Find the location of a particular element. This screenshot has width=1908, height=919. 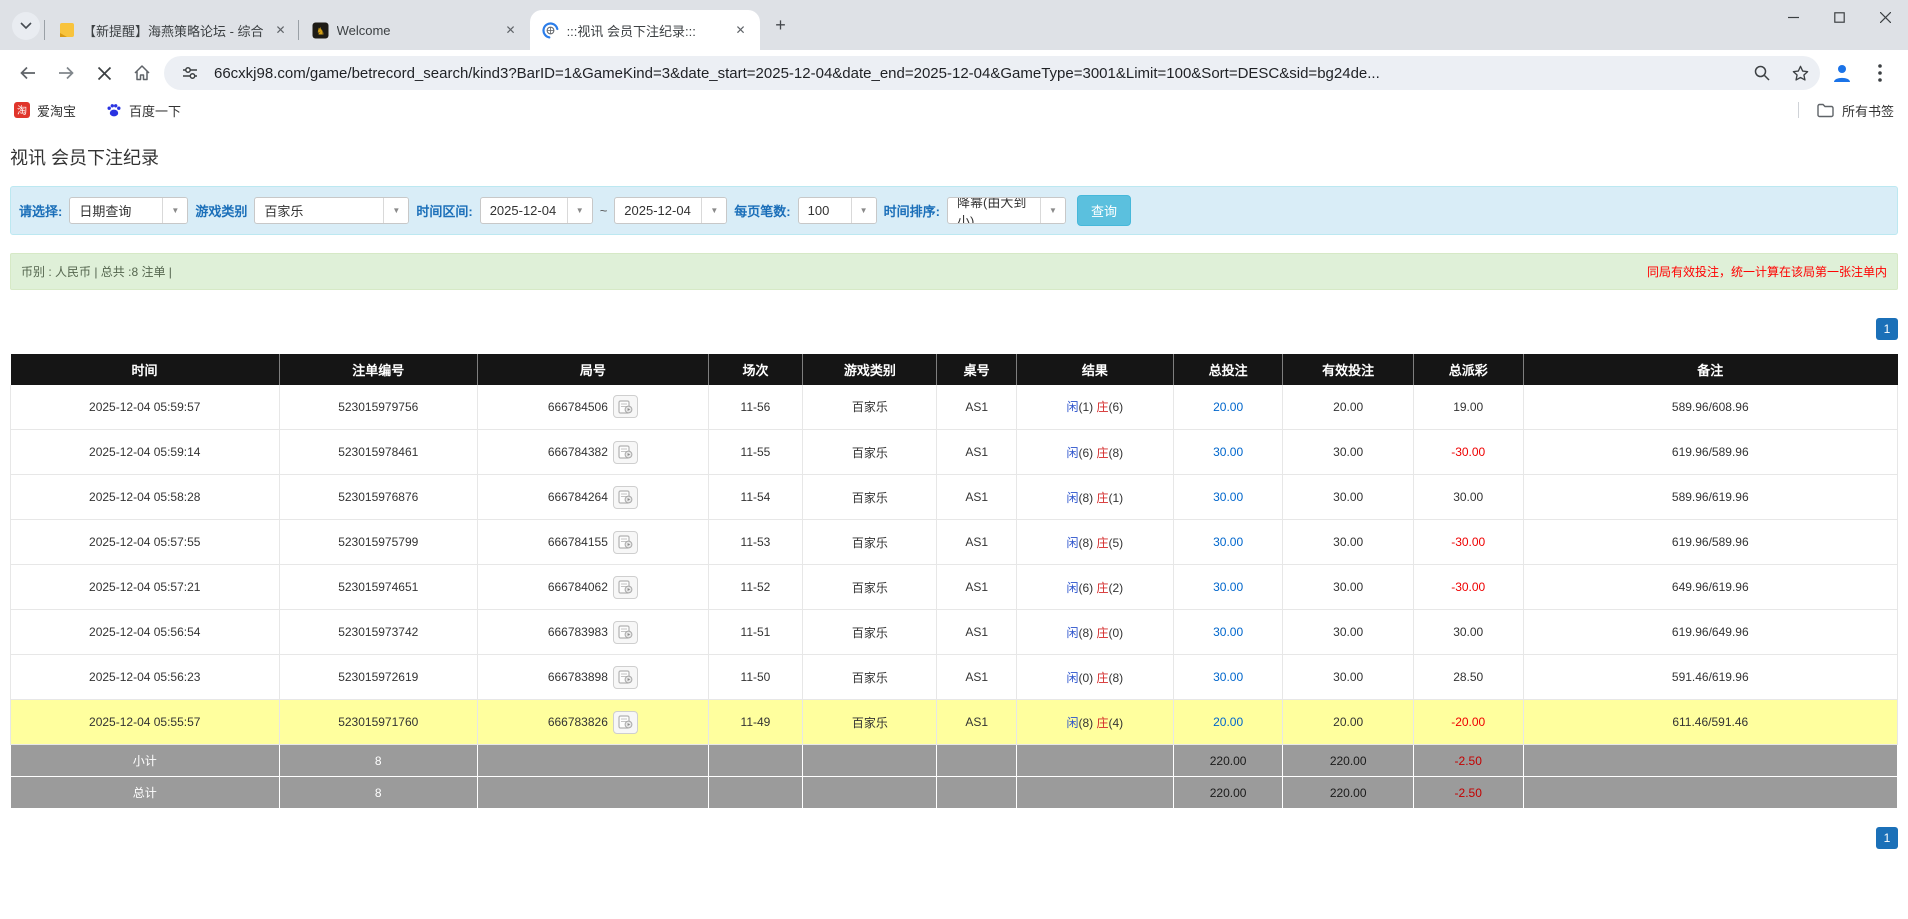

forward-button is located at coordinates (66, 73).